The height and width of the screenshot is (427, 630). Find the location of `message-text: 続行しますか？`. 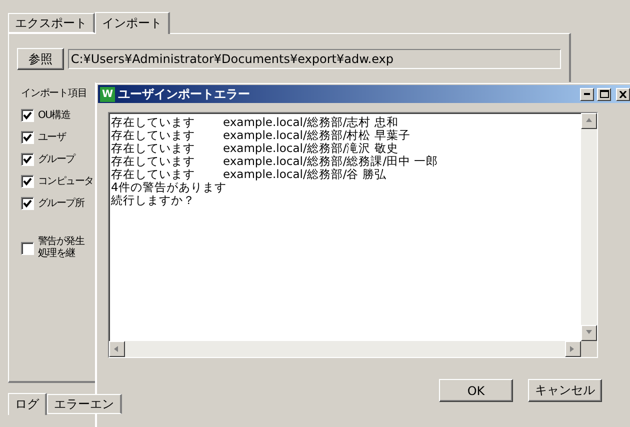

message-text: 続行しますか？ is located at coordinates (153, 200).